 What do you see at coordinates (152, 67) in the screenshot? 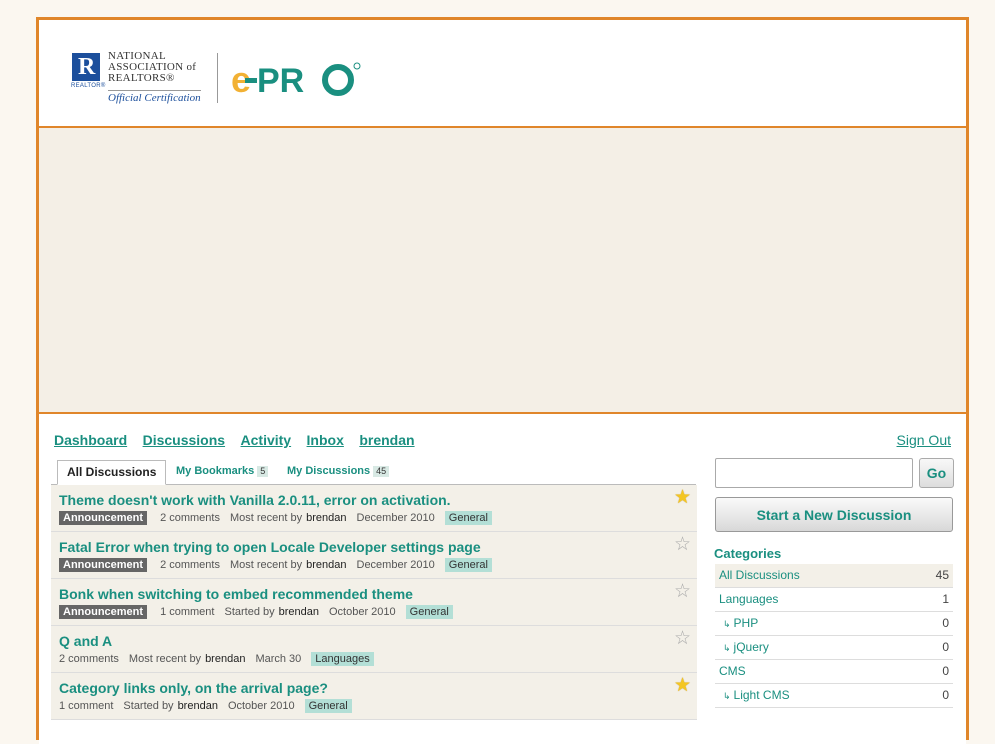
I see `nar-logo-text: NATIONAL ASSOCIATION of REALTORS®` at bounding box center [152, 67].